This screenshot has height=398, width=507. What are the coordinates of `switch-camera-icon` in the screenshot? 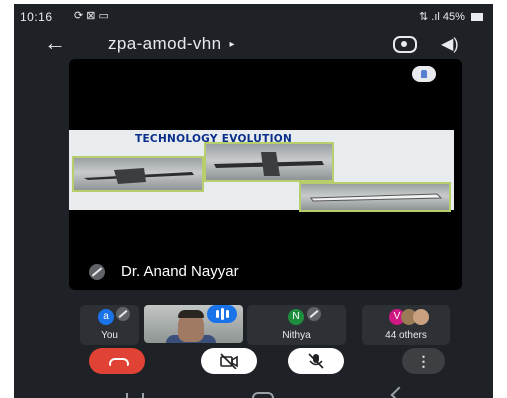 It's located at (405, 44).